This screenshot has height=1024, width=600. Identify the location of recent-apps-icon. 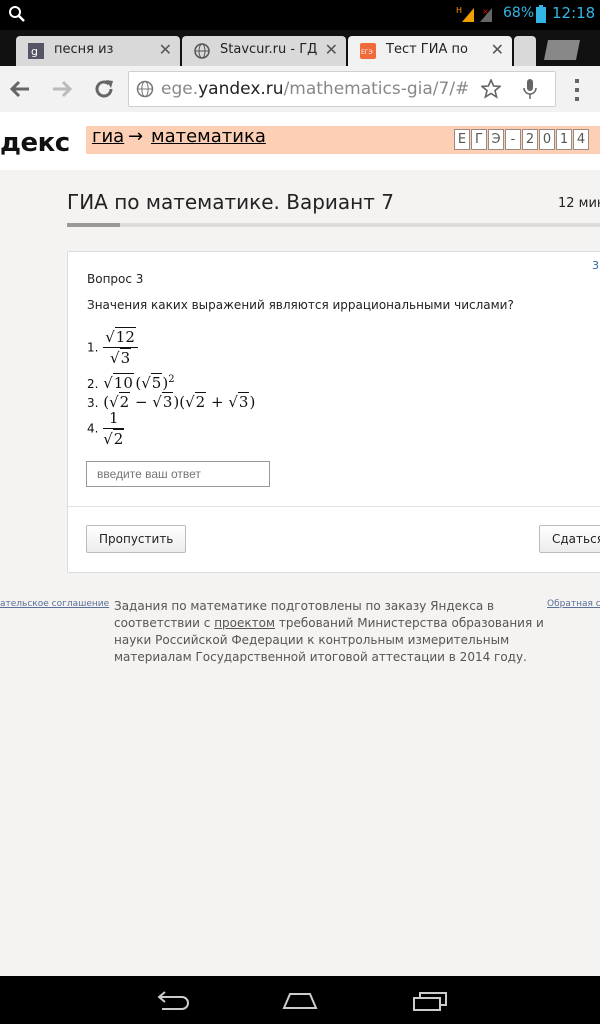
(430, 1001).